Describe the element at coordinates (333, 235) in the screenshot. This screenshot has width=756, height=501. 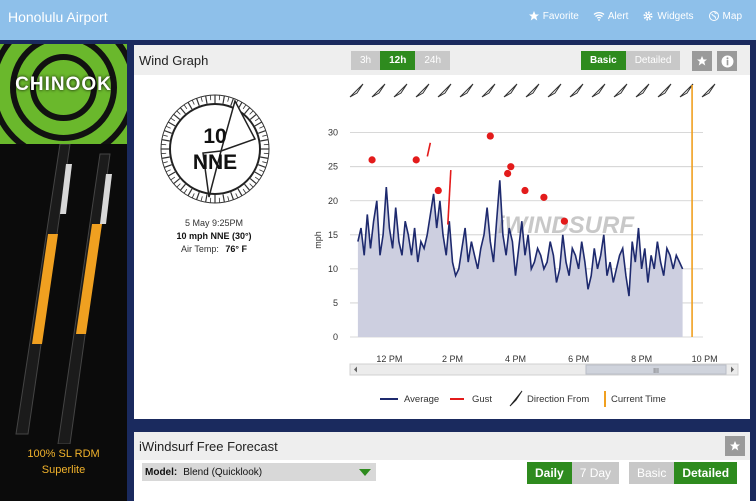
I see `y-tick-label: 15` at that location.